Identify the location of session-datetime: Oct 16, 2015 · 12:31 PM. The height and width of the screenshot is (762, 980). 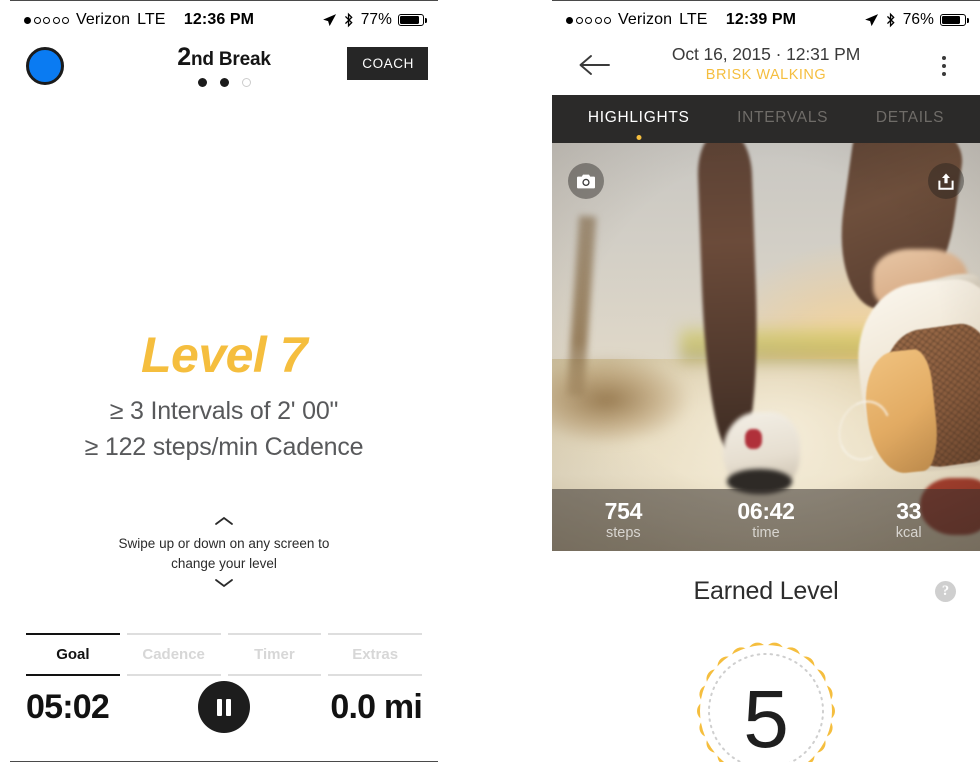
(766, 54).